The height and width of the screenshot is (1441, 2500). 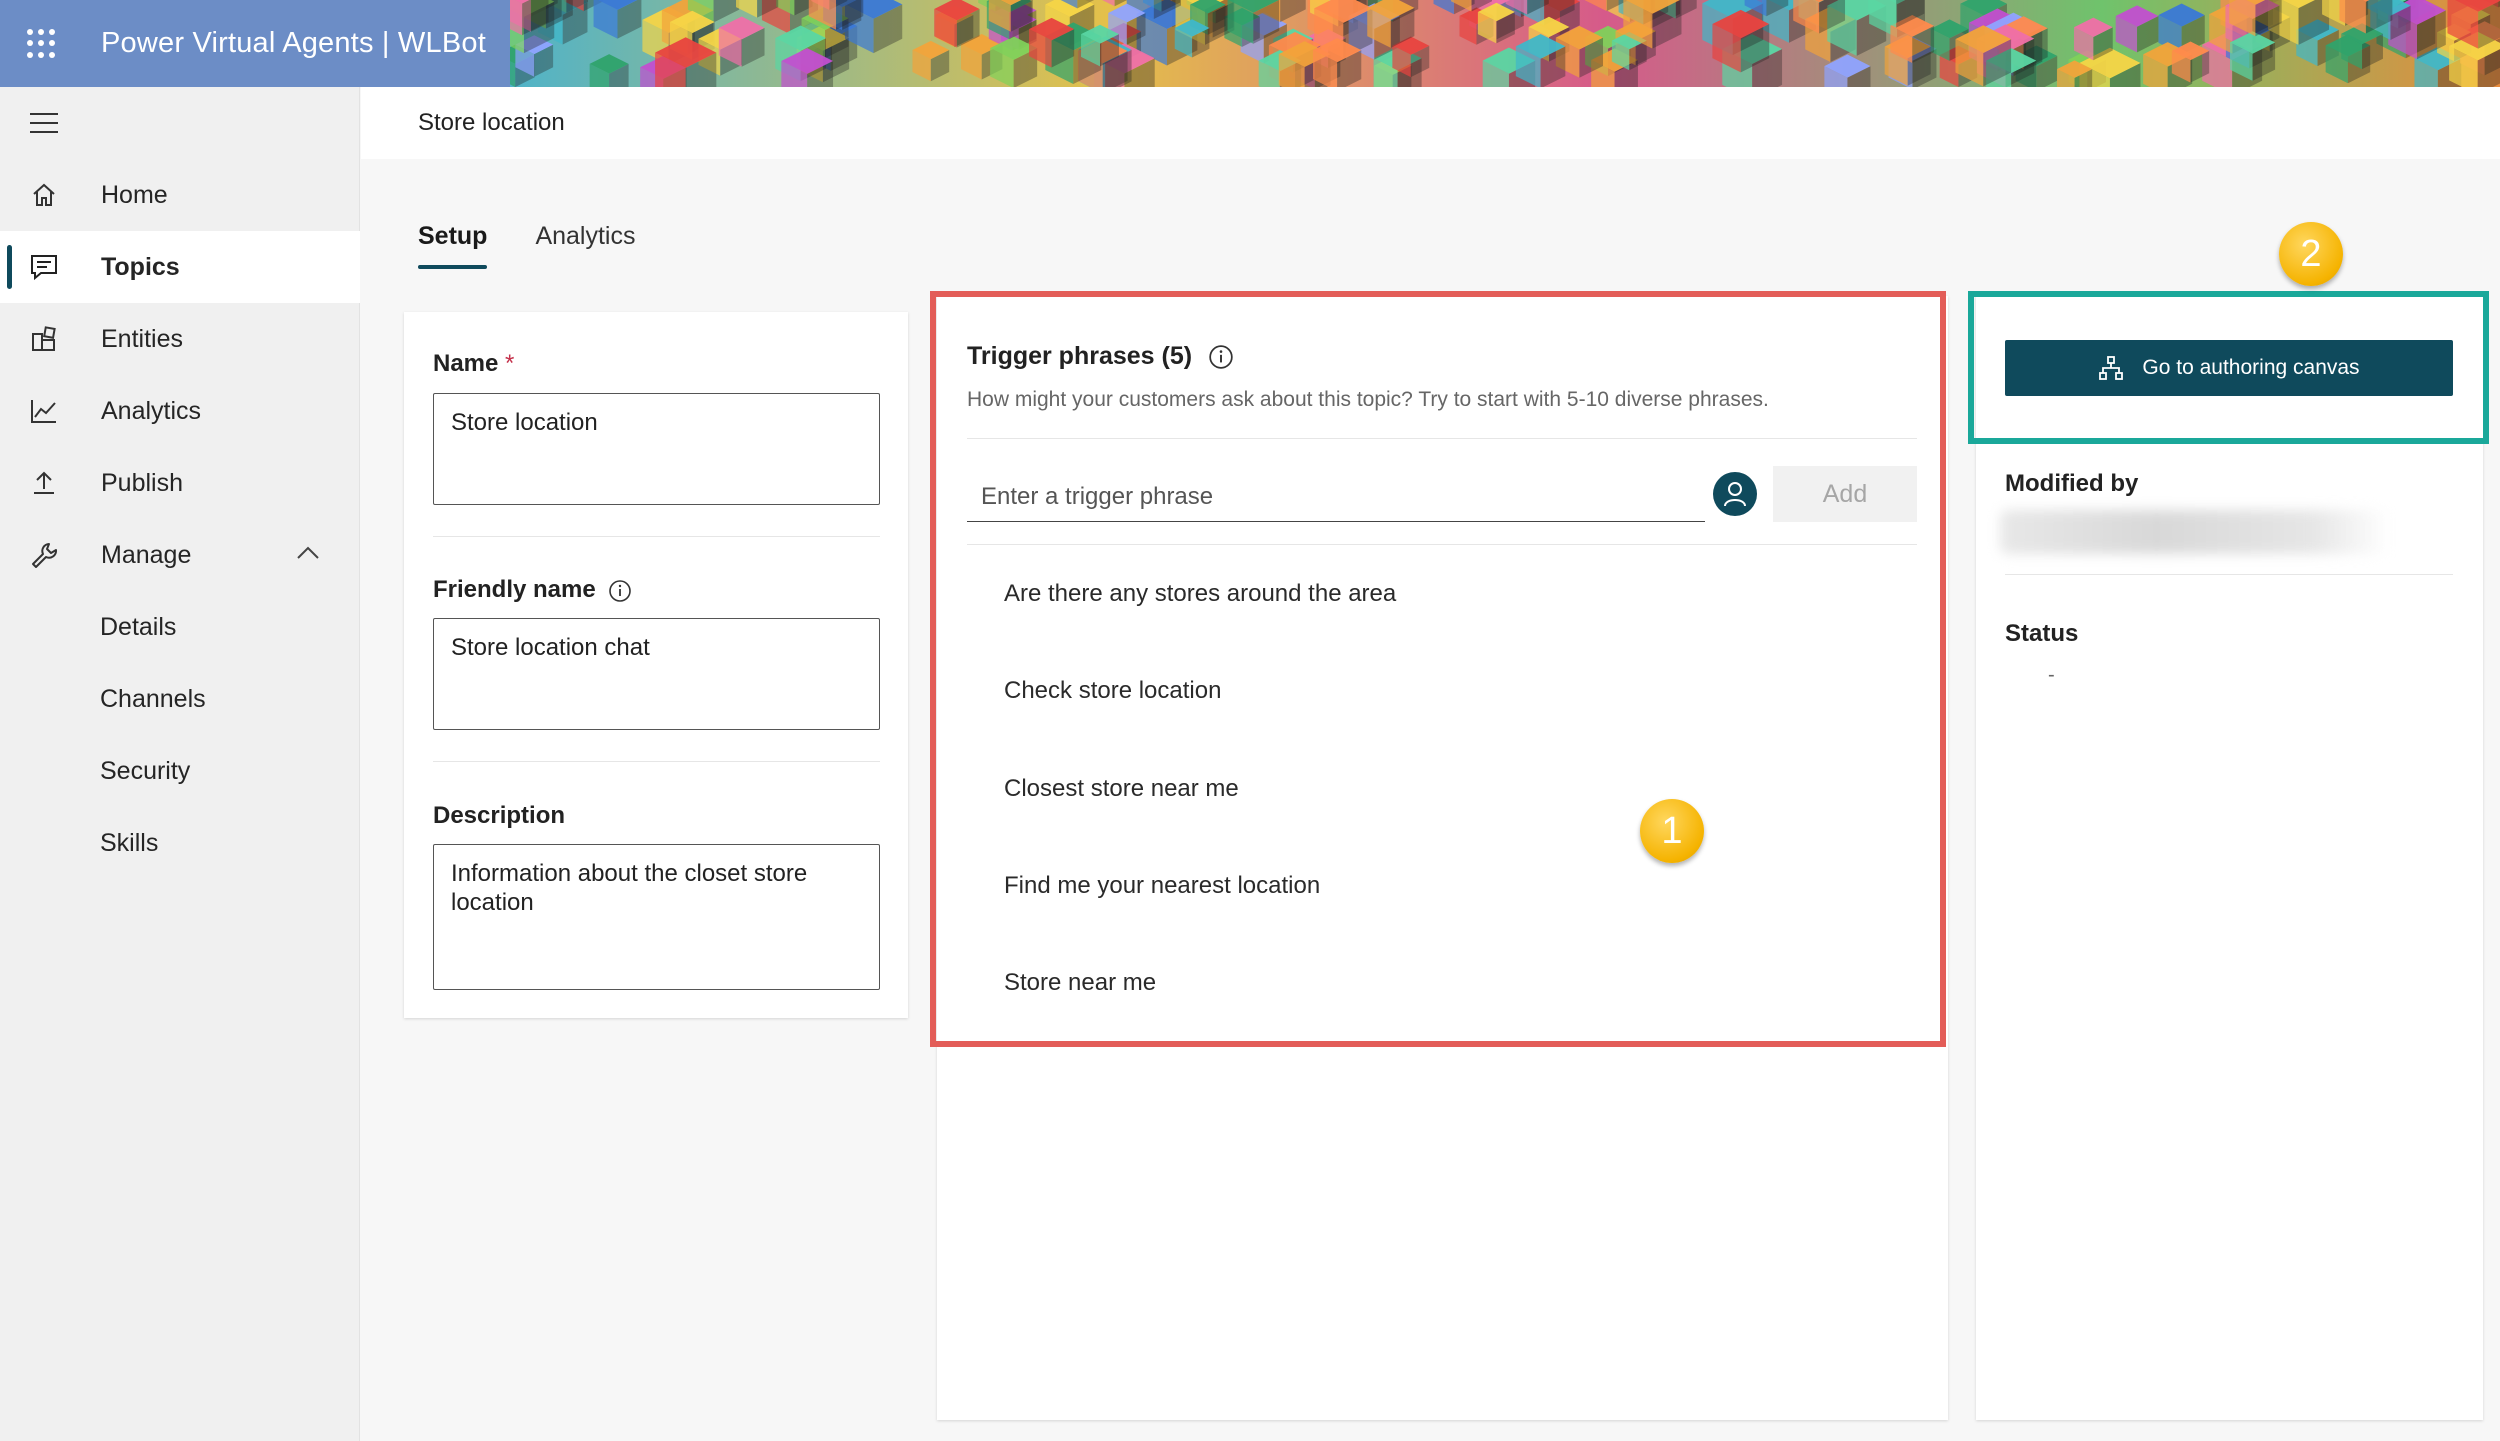 I want to click on friendly-name-label: Friendly name, so click(x=532, y=590).